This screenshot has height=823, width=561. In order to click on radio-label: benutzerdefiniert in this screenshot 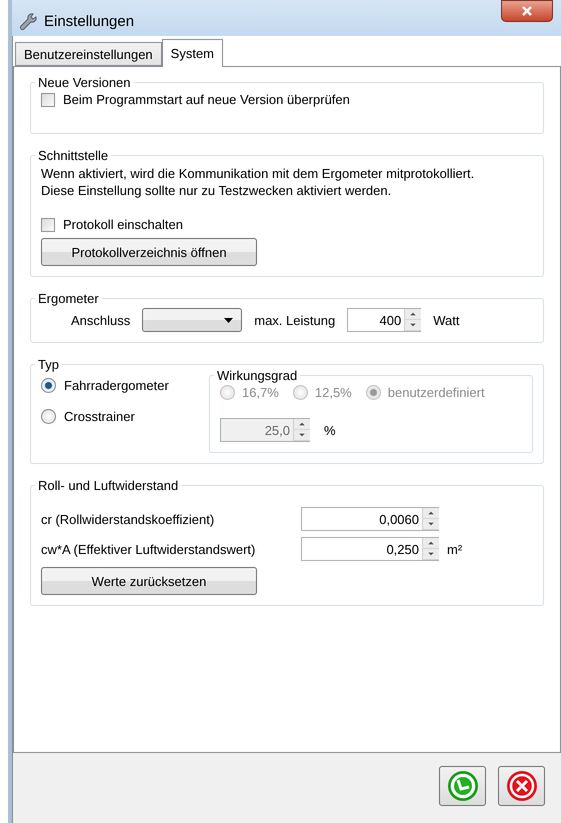, I will do `click(436, 392)`.